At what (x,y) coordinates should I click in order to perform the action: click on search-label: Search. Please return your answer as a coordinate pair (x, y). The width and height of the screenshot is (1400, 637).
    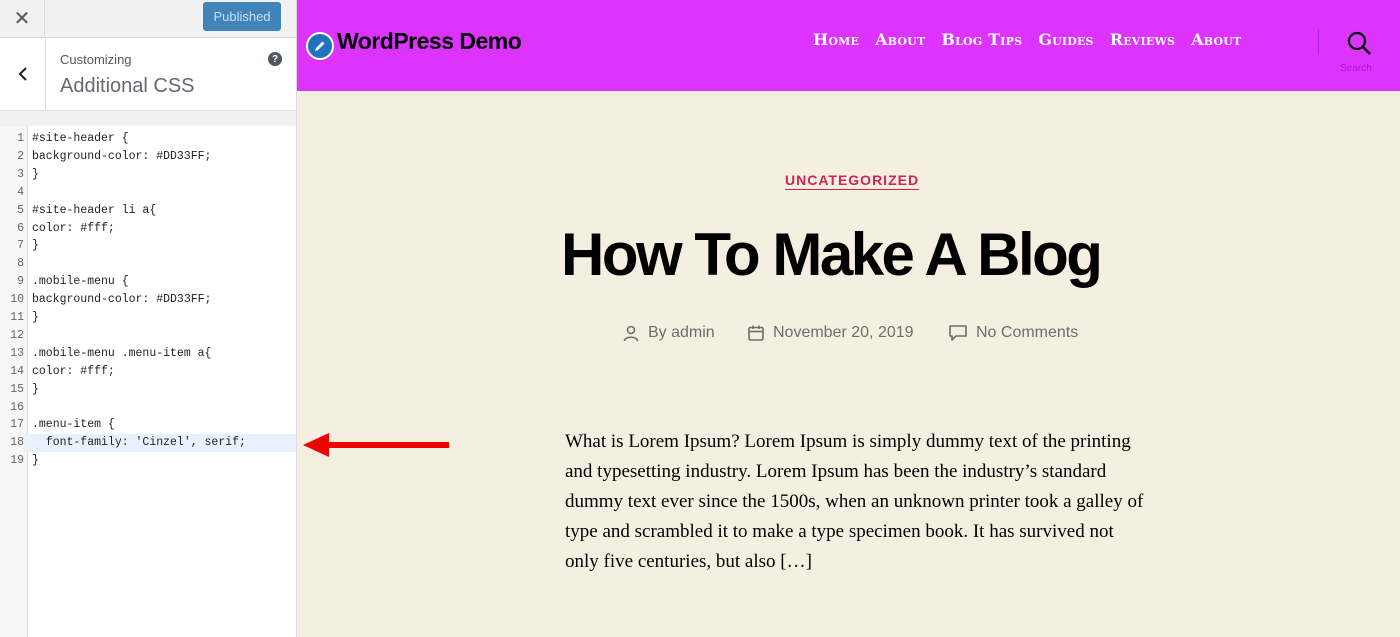
    Looking at the image, I should click on (1356, 68).